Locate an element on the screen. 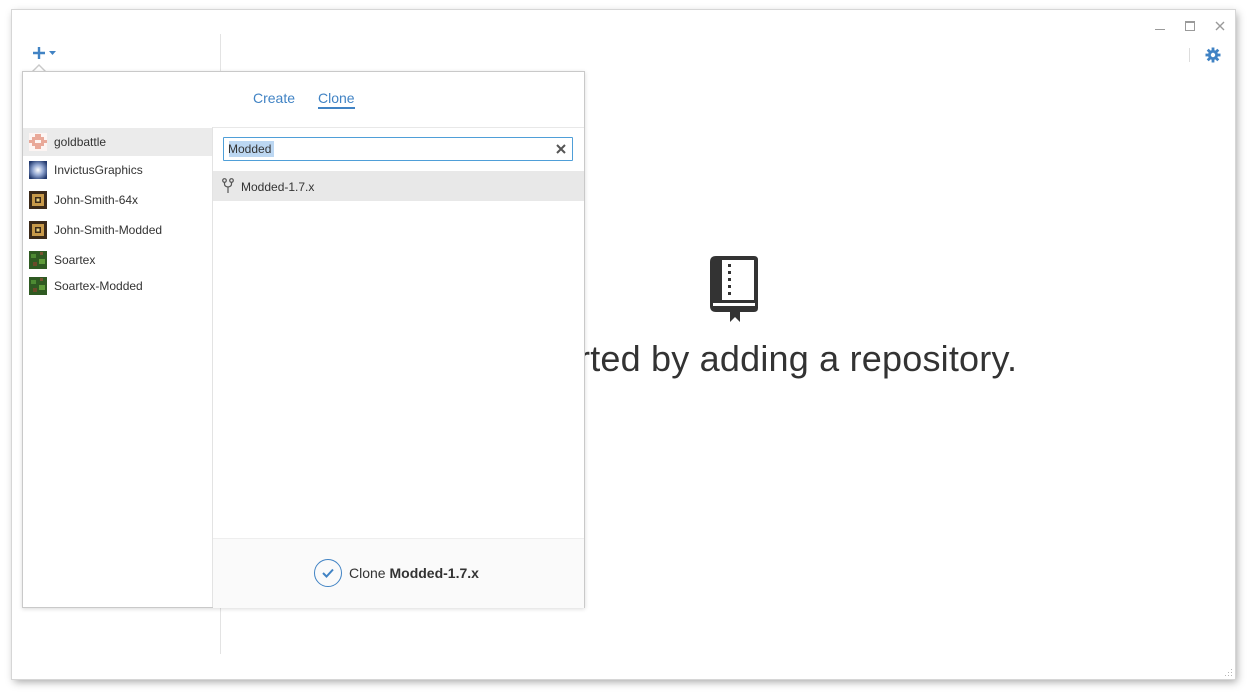 This screenshot has height=698, width=1254. close-button is located at coordinates (1220, 26).